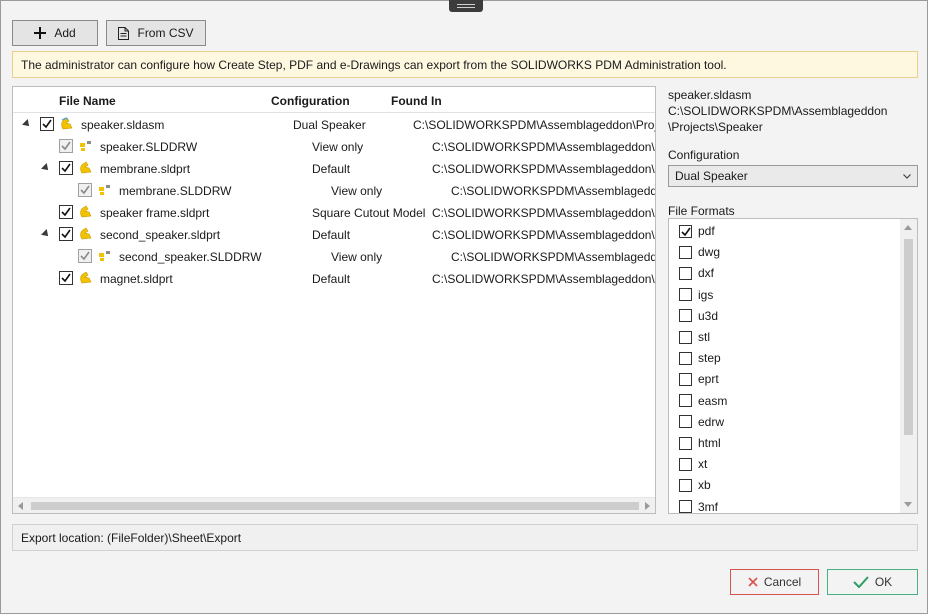 The height and width of the screenshot is (614, 928). What do you see at coordinates (908, 337) in the screenshot?
I see `vertical-scroll-thumb` at bounding box center [908, 337].